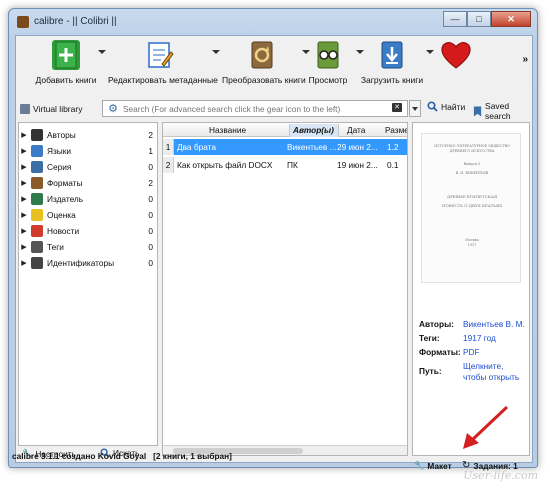  What do you see at coordinates (314, 130) in the screenshot?
I see `column-header-authors: Автор(ы)` at bounding box center [314, 130].